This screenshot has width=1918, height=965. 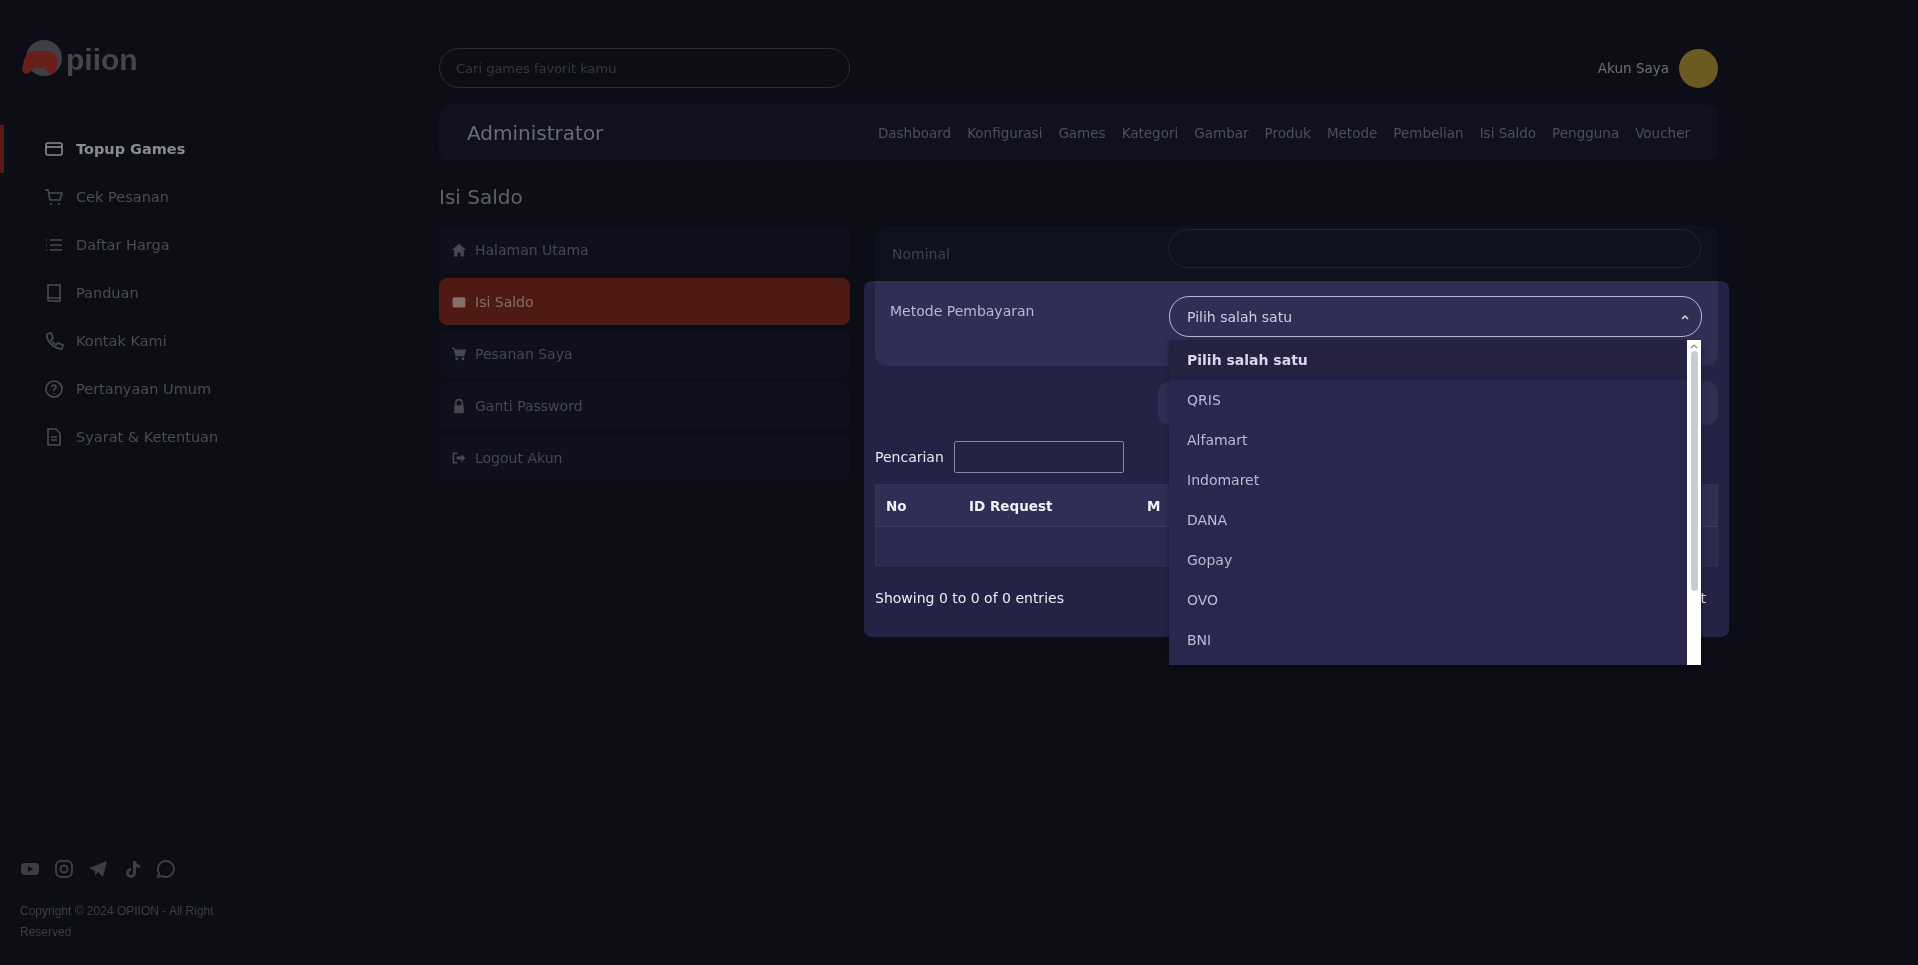 What do you see at coordinates (459, 249) in the screenshot?
I see `home-icon` at bounding box center [459, 249].